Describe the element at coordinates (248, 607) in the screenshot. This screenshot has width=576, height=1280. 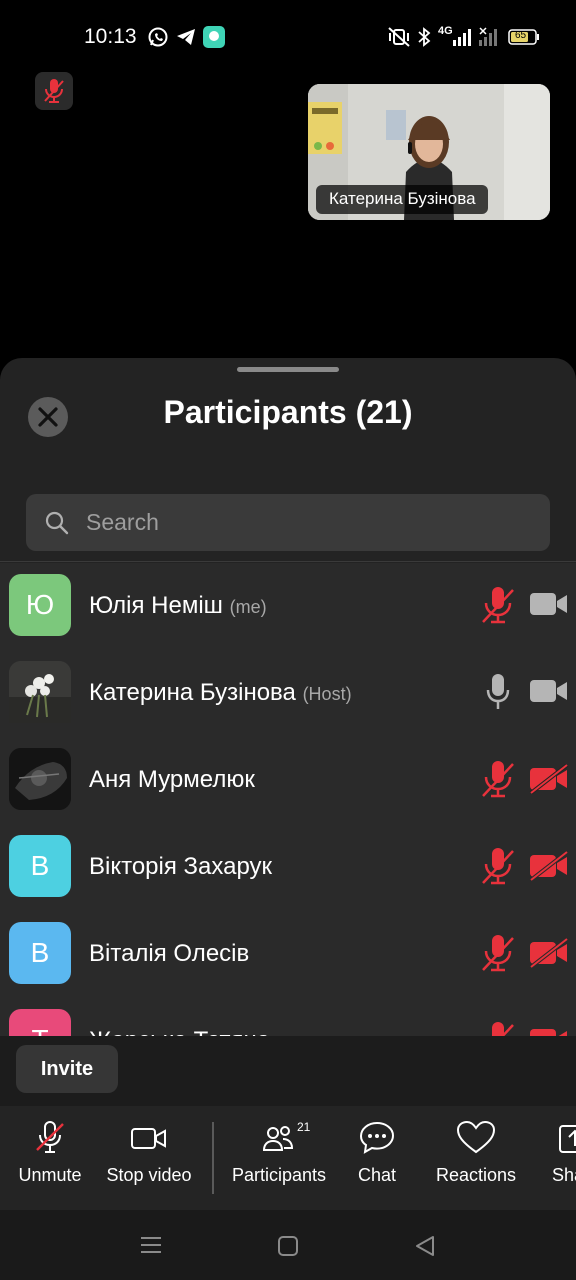
I see `participant-tag: (me)` at that location.